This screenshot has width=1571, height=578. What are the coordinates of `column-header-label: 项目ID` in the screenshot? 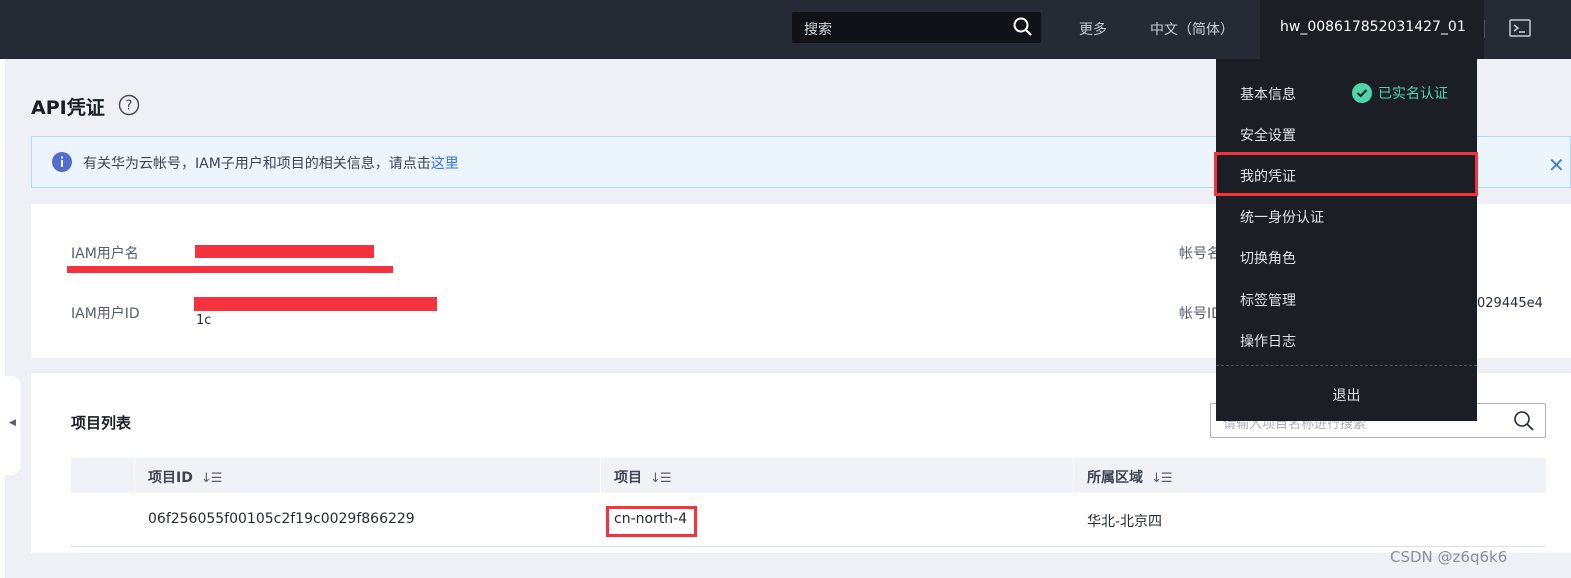 It's located at (170, 478).